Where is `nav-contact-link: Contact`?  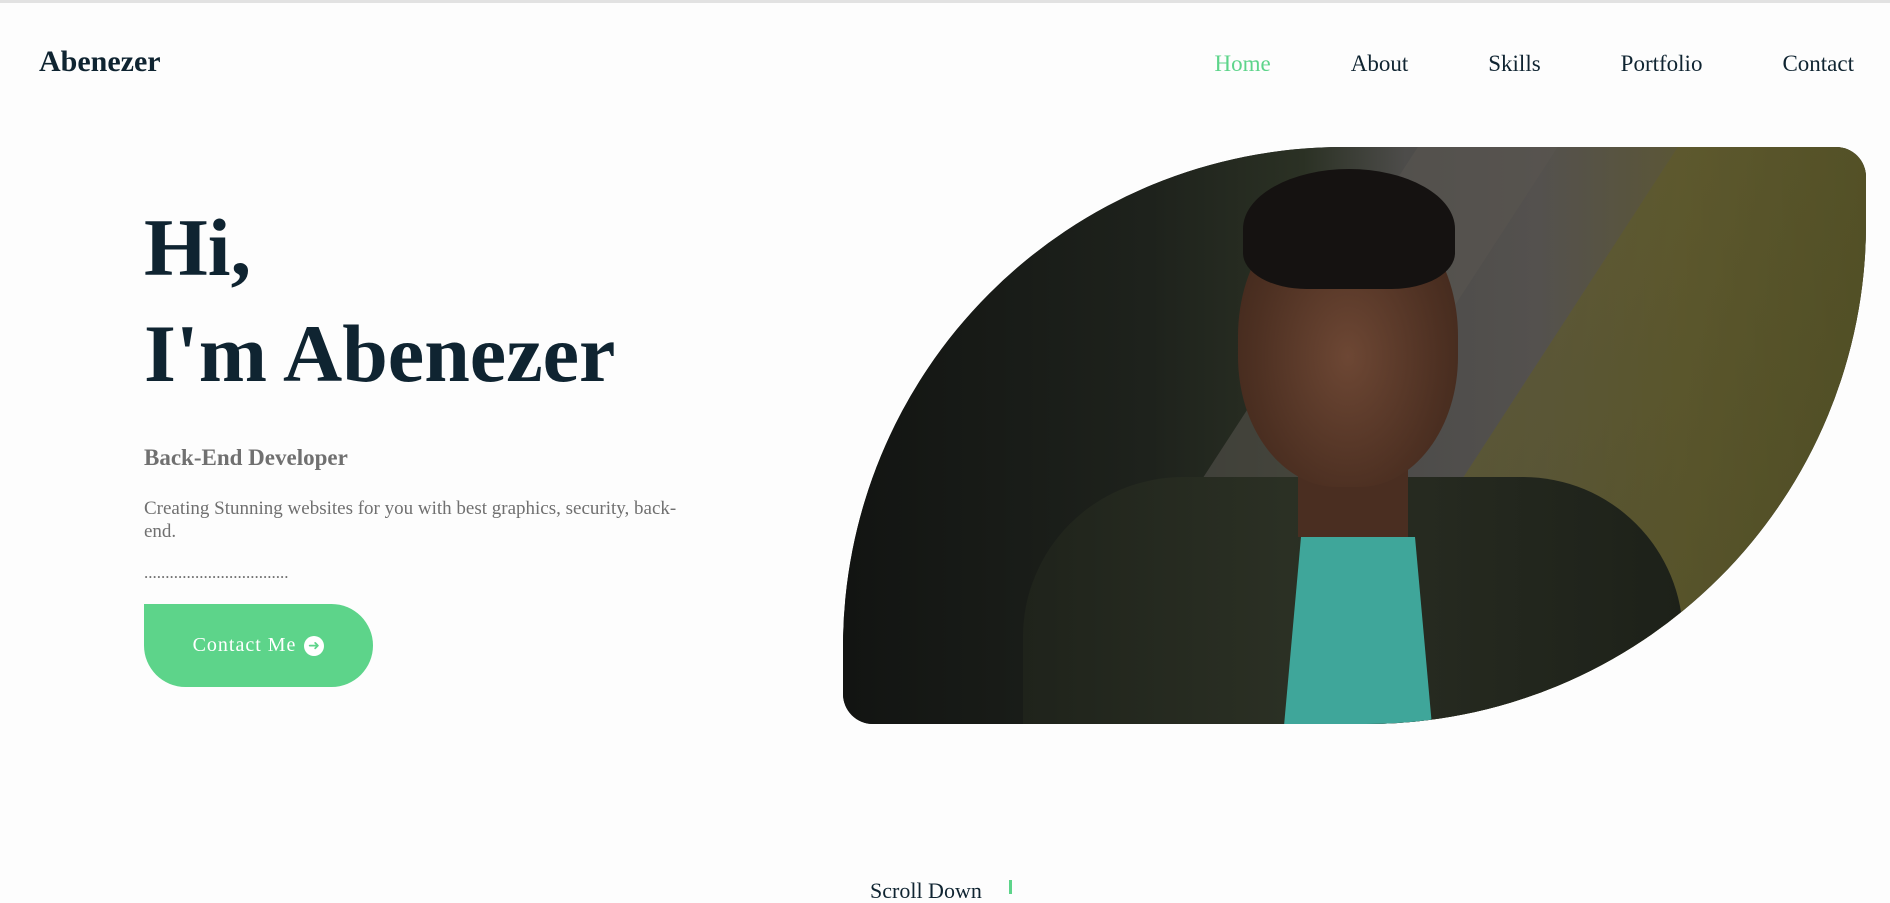 nav-contact-link: Contact is located at coordinates (1818, 64).